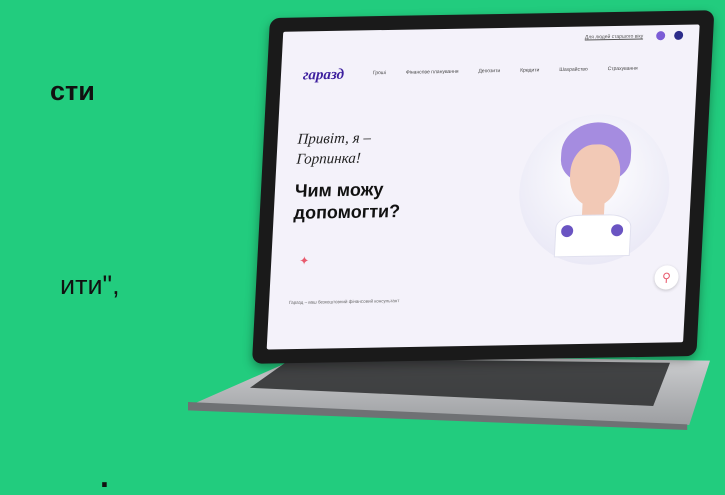 Image resolution: width=725 pixels, height=495 pixels. Describe the element at coordinates (432, 72) in the screenshot. I see `nav-item-financial-planning: Фінансове планування` at that location.